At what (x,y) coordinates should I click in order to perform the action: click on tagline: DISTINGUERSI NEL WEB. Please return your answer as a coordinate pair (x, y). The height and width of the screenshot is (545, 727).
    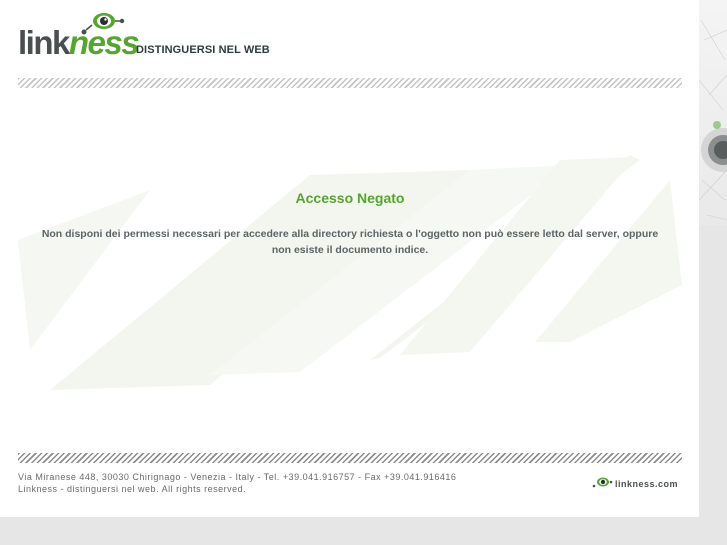
    Looking at the image, I should click on (203, 50).